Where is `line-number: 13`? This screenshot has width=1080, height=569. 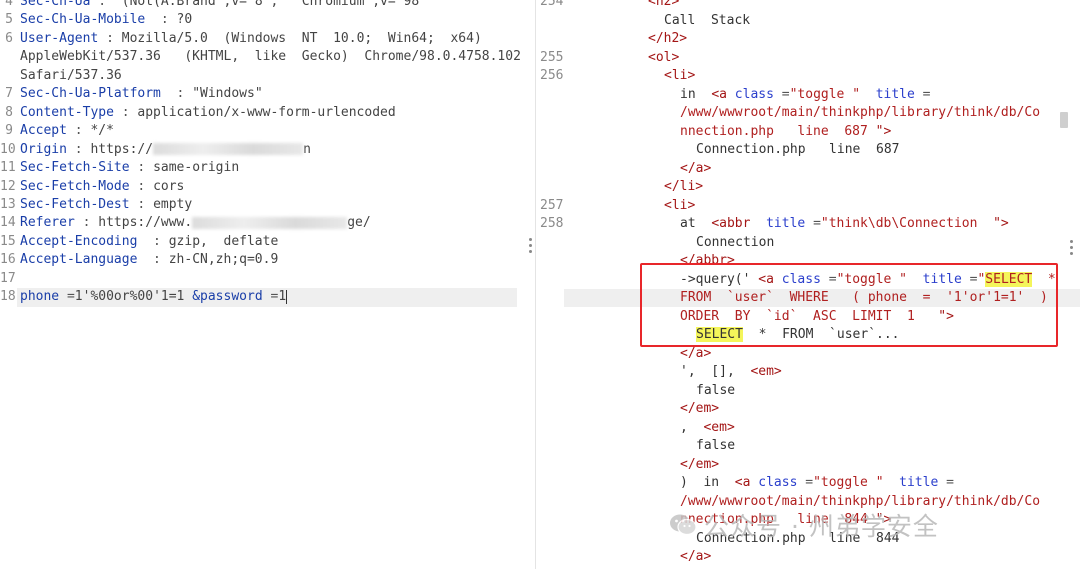
line-number: 13 is located at coordinates (8, 204).